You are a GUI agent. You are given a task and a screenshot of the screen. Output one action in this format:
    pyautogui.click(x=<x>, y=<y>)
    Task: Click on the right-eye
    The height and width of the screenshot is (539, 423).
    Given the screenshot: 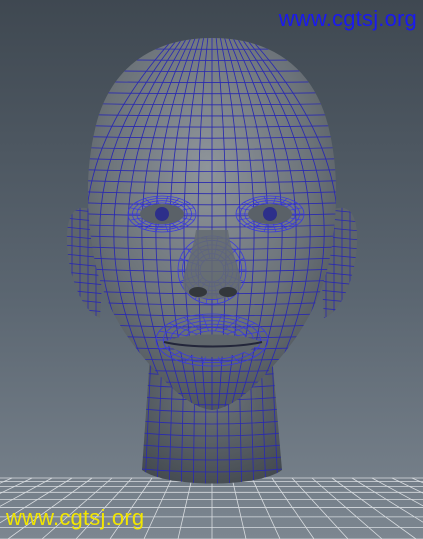 What is the action you would take?
    pyautogui.click(x=270, y=214)
    